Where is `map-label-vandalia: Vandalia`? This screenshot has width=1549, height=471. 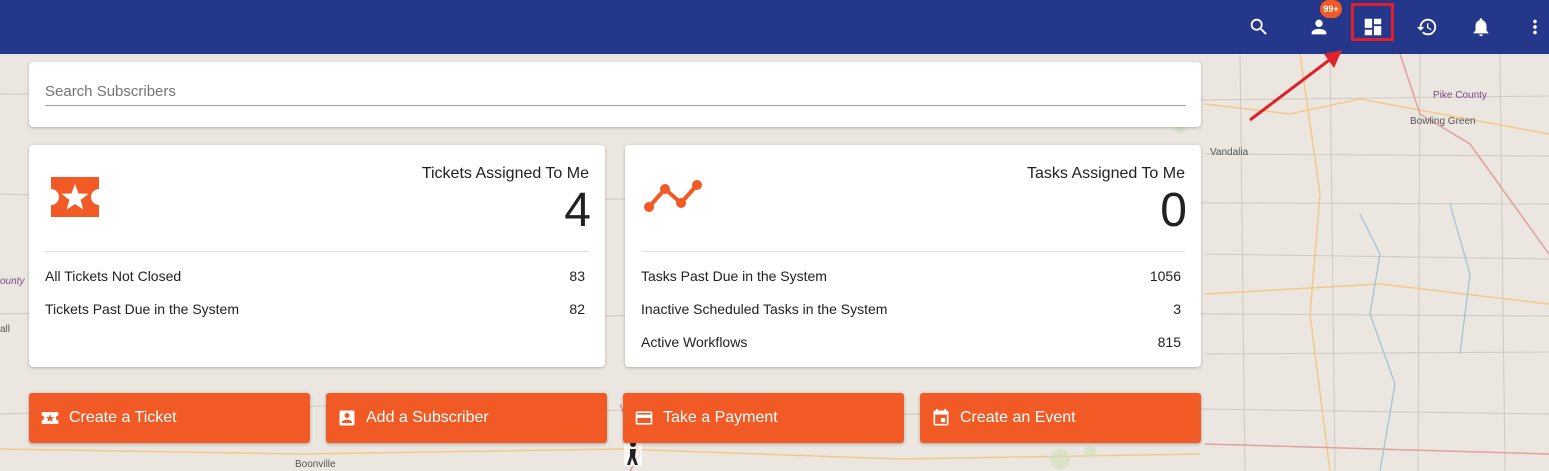
map-label-vandalia: Vandalia is located at coordinates (1229, 152).